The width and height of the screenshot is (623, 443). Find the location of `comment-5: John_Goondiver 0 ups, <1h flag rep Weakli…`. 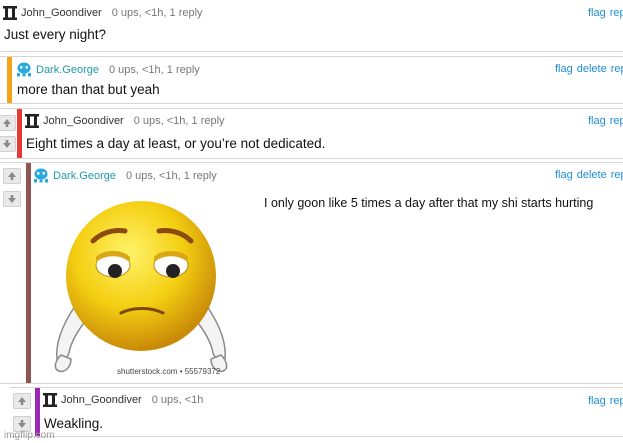

comment-5: John_Goondiver 0 ups, <1h flag rep Weakli… is located at coordinates (316, 412).